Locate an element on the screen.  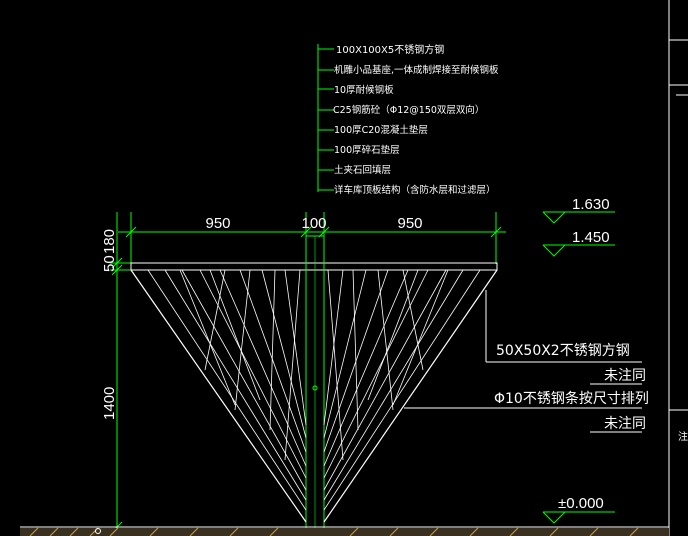
dimension-text: 50 is located at coordinates (109, 263).